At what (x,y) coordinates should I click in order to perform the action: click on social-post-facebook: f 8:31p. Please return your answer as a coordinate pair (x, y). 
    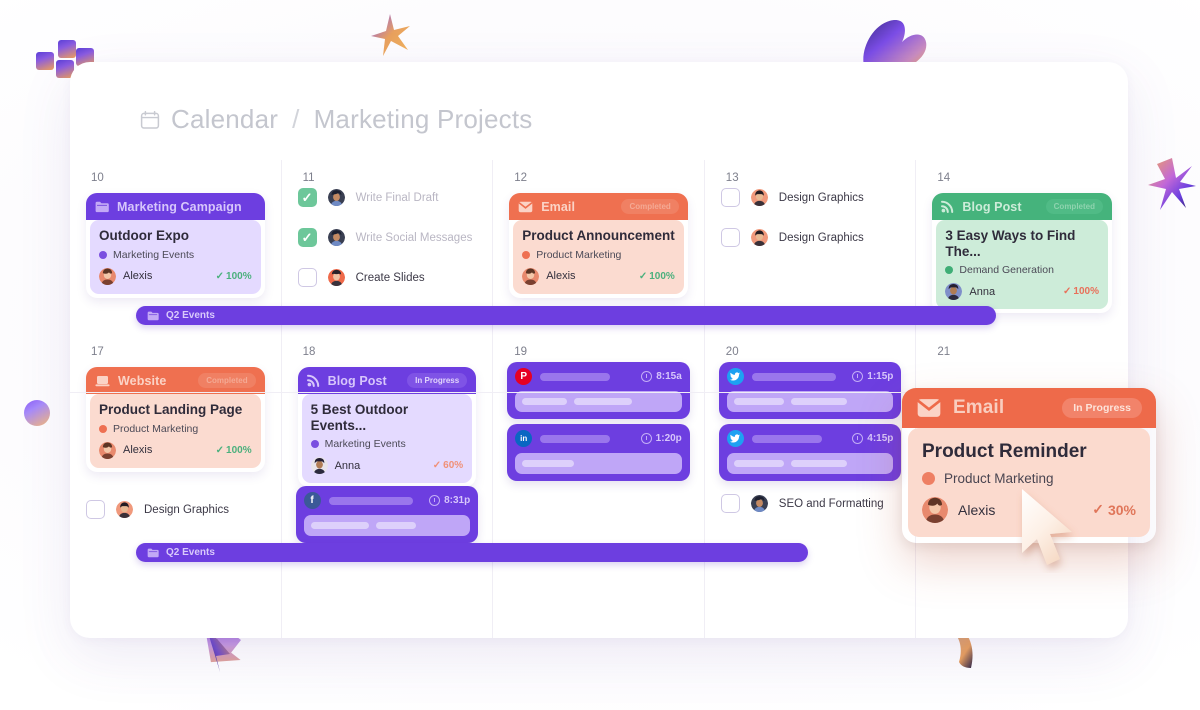
    Looking at the image, I should click on (387, 514).